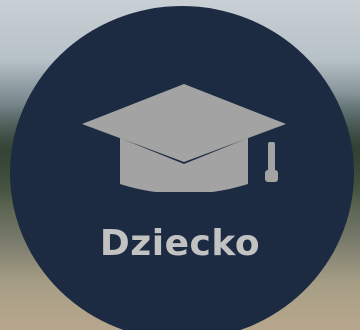 The image size is (360, 330). What do you see at coordinates (180, 243) in the screenshot?
I see `tile-label: Dziecko` at bounding box center [180, 243].